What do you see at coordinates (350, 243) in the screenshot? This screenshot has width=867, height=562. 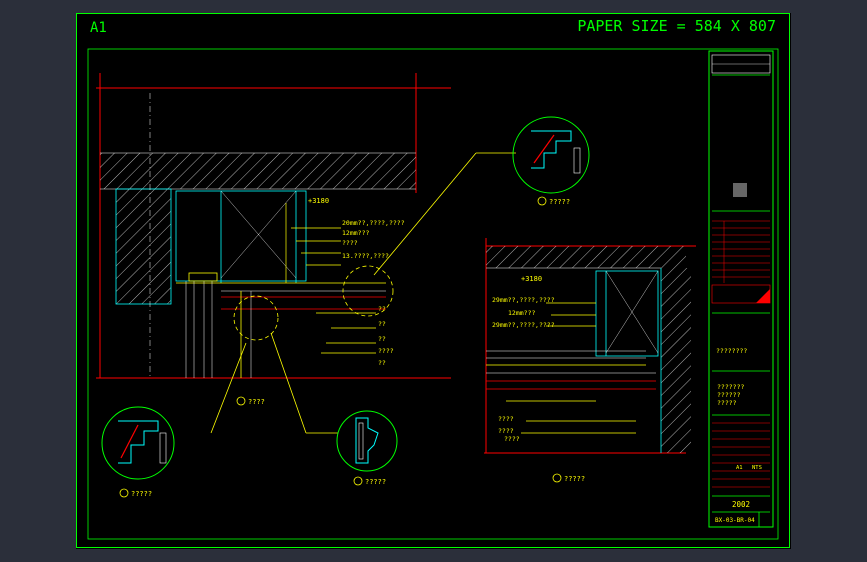 I see `main-note-3: ????` at bounding box center [350, 243].